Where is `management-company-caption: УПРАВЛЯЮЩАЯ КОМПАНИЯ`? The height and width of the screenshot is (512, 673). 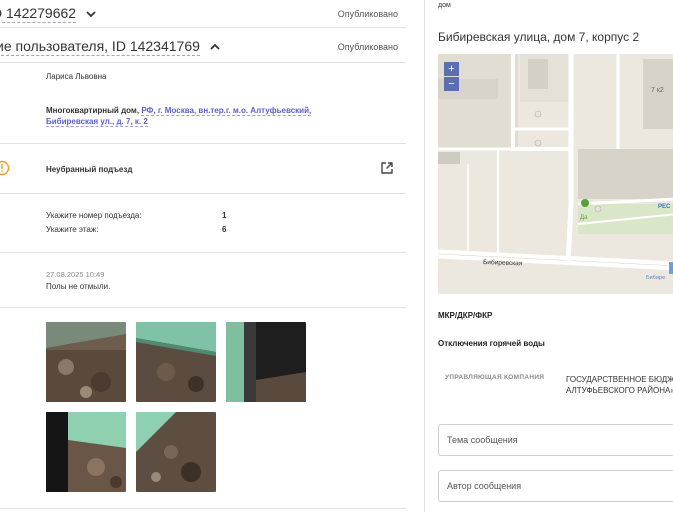
management-company-caption: УПРАВЛЯЮЩАЯ КОМПАНИЯ is located at coordinates (495, 377).